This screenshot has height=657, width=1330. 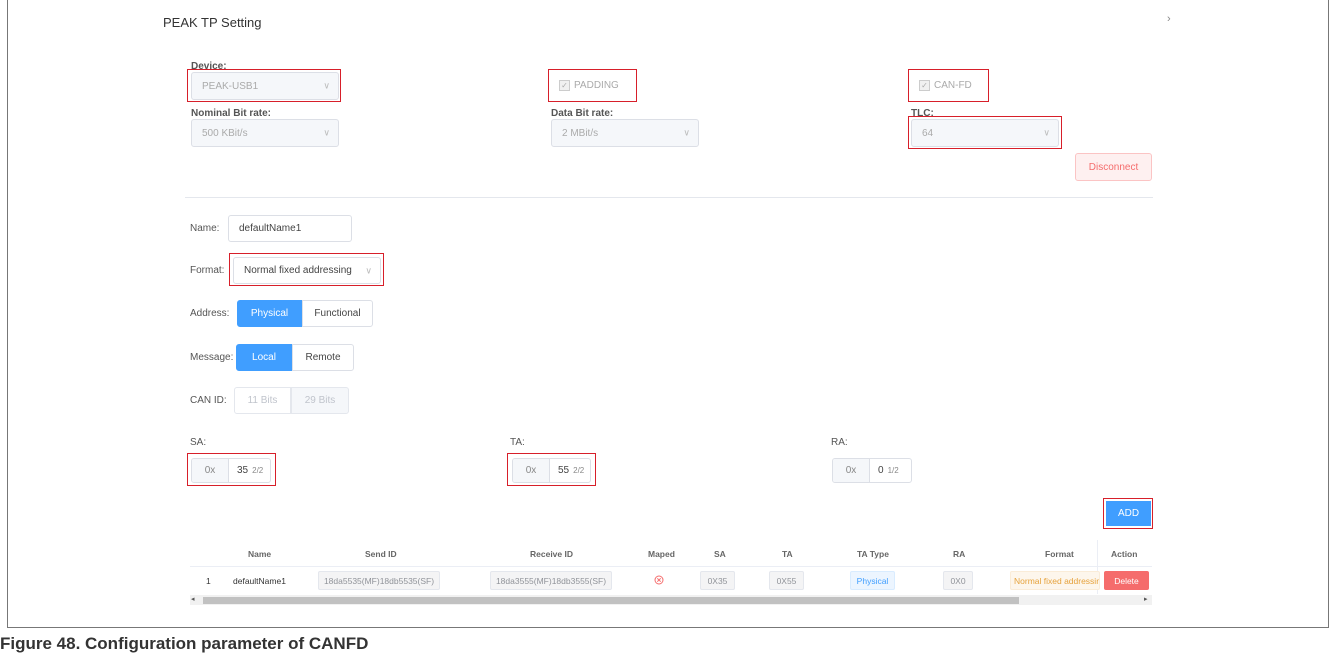 I want to click on canid-29bits-option: 29 Bits, so click(x=320, y=400).